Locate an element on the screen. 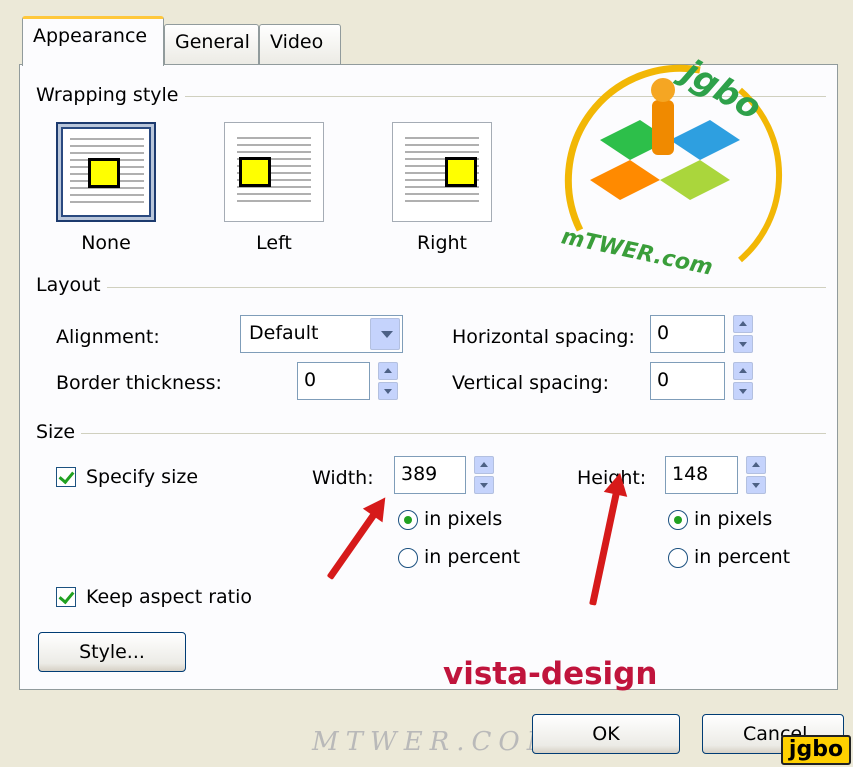  height-pixels-radio is located at coordinates (678, 520).